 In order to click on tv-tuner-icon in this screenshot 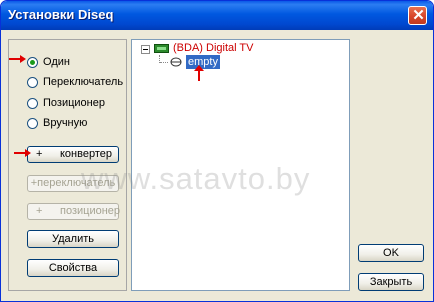, I will do `click(161, 48)`.